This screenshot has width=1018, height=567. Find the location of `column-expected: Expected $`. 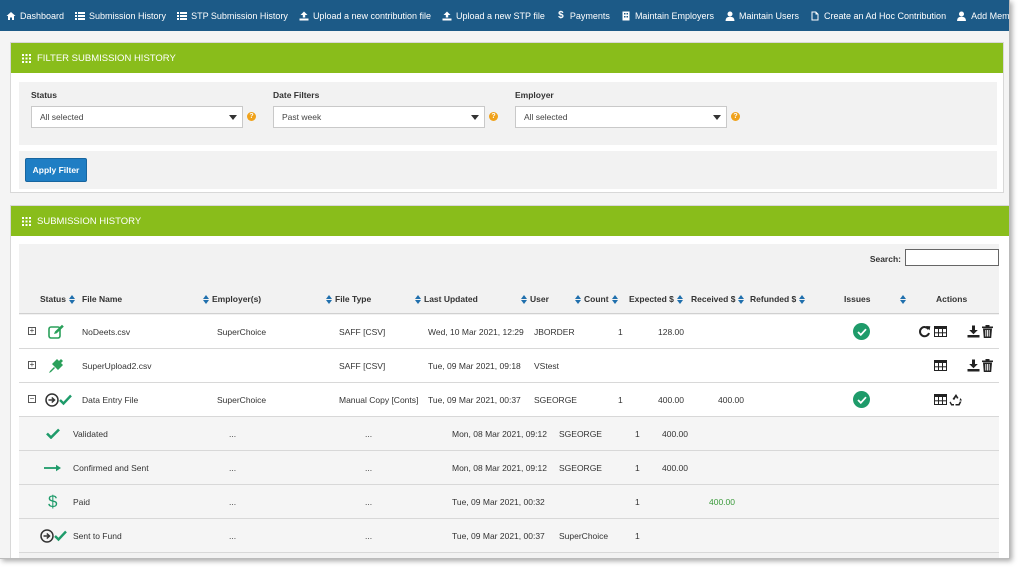

column-expected: Expected $ is located at coordinates (656, 299).